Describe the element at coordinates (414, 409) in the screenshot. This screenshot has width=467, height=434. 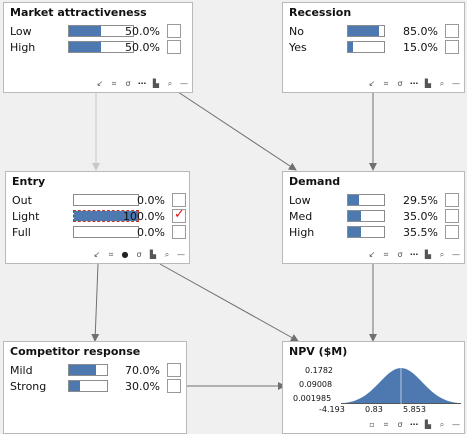
I see `x-tick-label: 5.853` at that location.